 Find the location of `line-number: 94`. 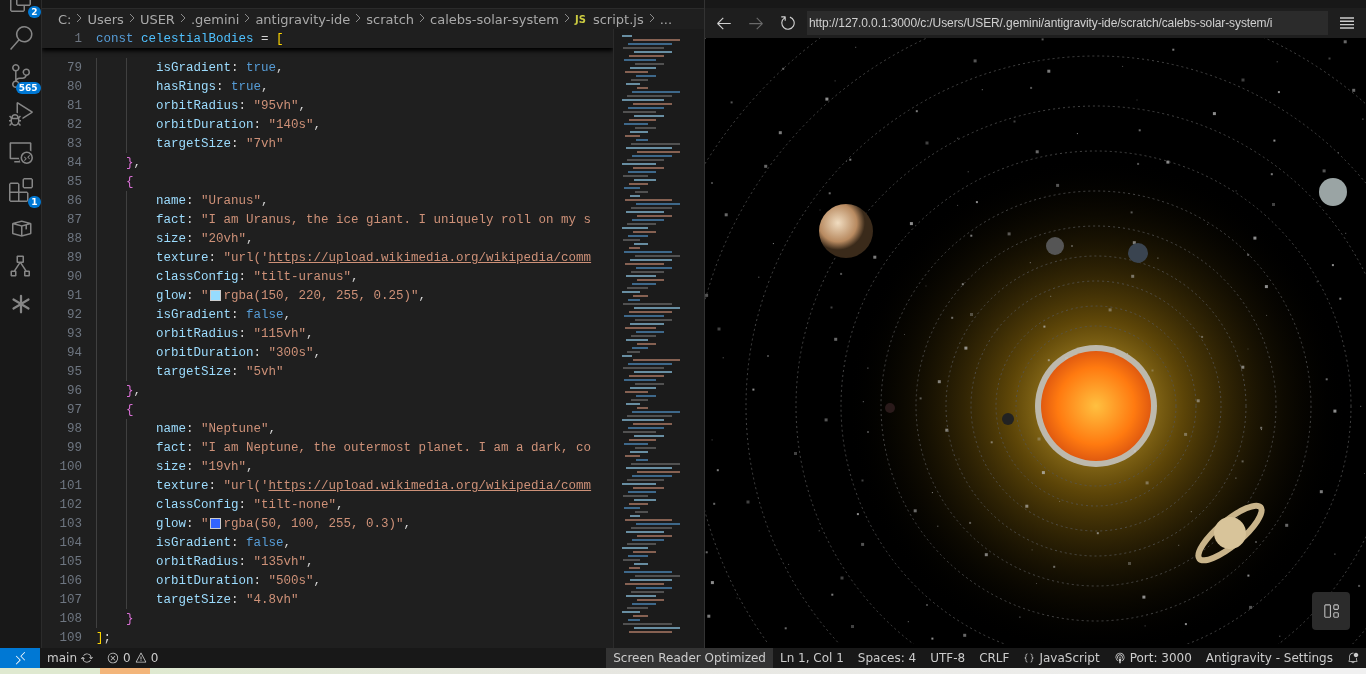

line-number: 94 is located at coordinates (74, 352).